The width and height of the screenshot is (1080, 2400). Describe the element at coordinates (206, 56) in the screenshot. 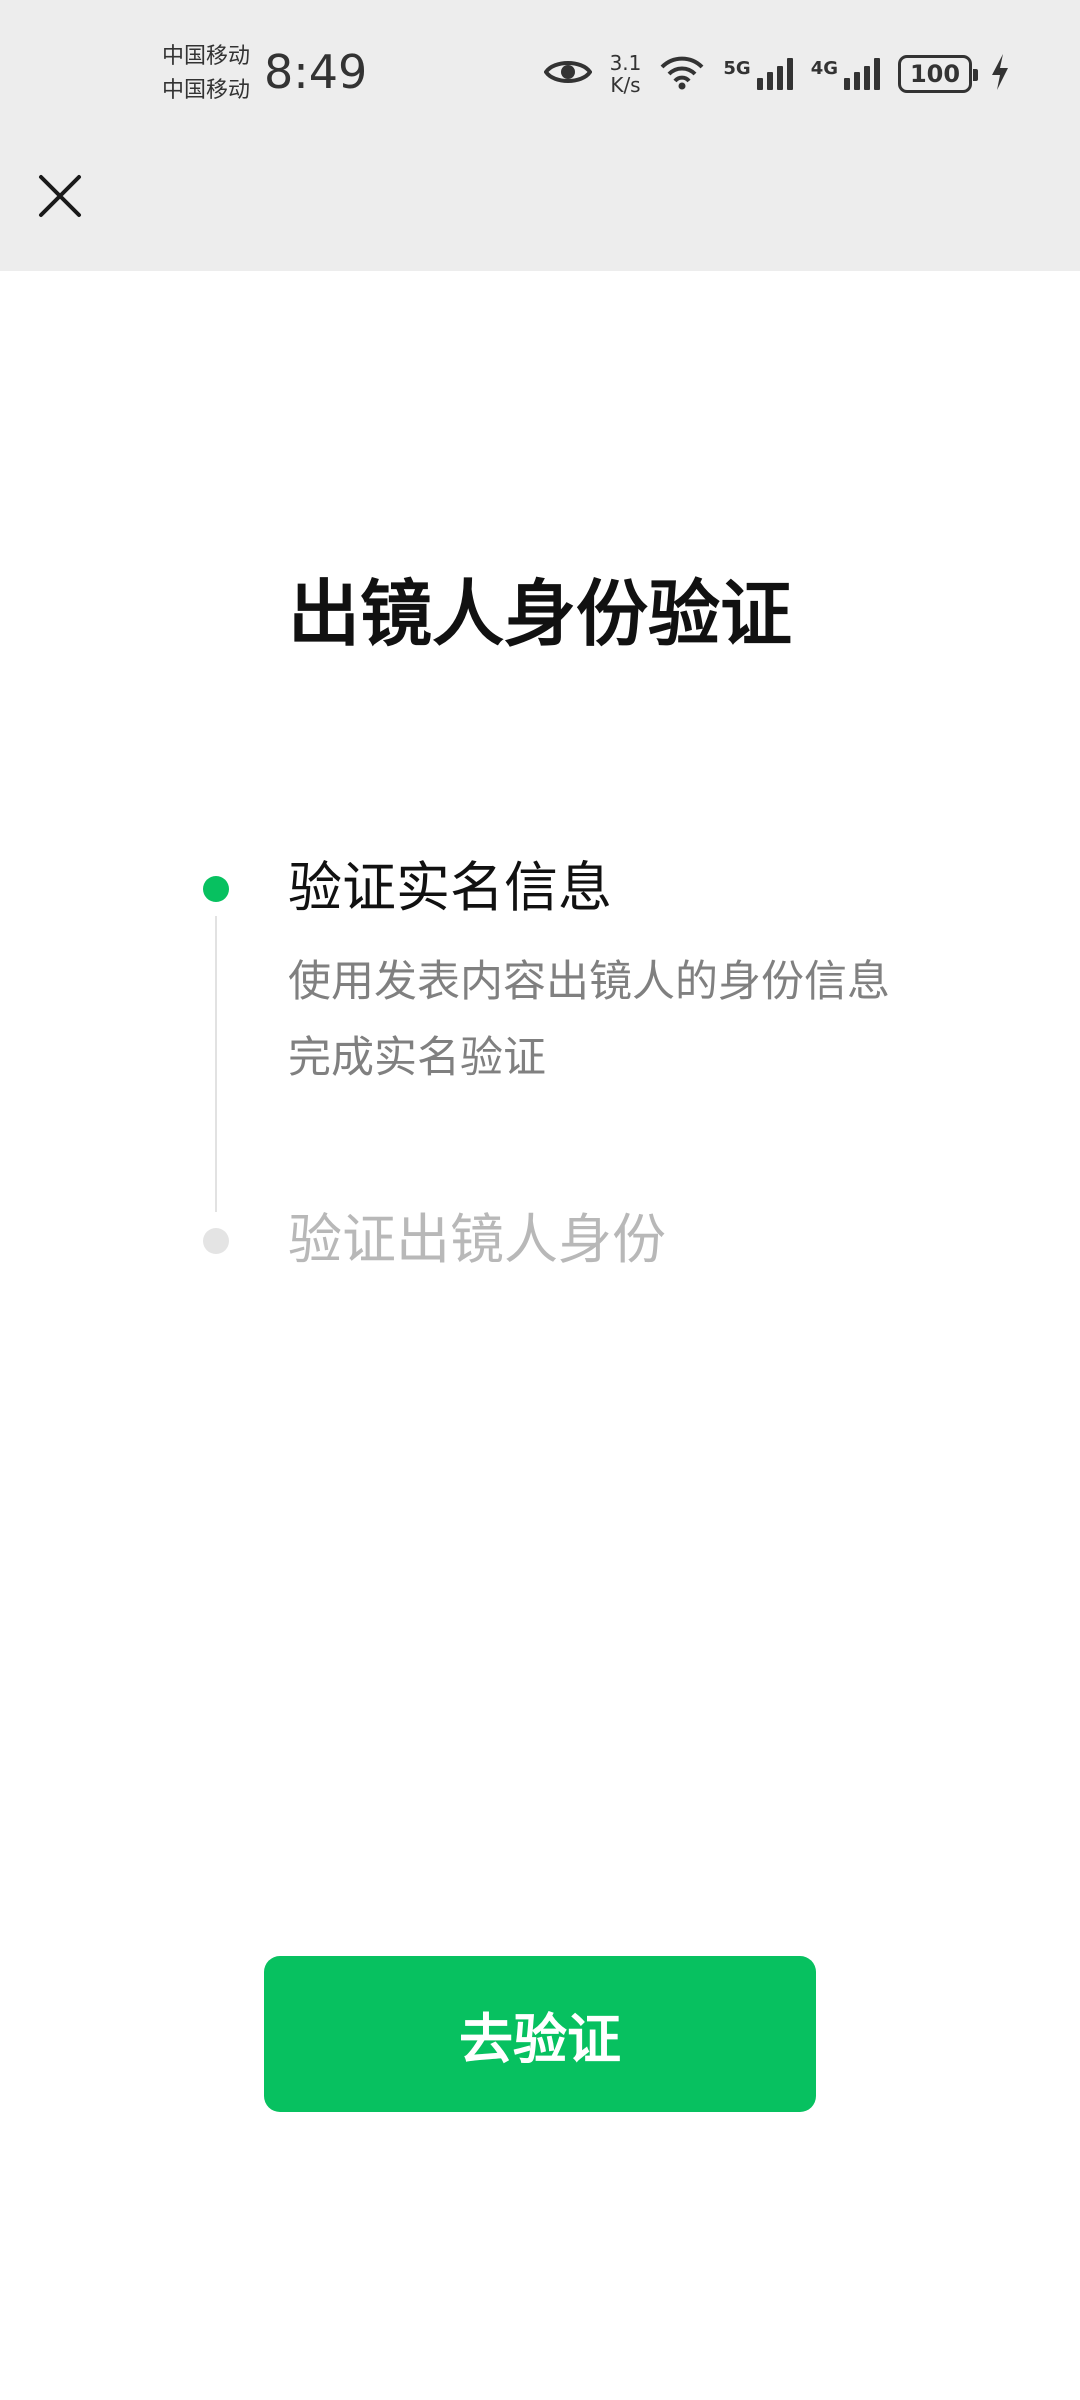

I see `carrier-1: 中国移动` at that location.